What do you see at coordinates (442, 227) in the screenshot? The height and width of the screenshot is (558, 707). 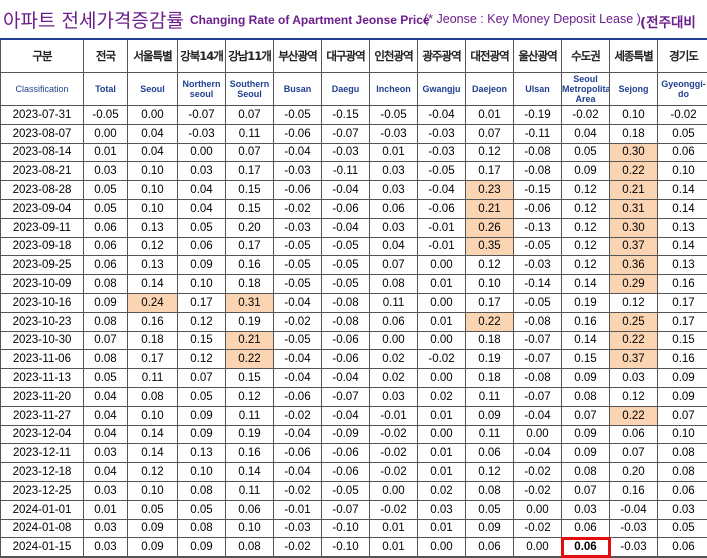 I see `table-cell: -0.01` at bounding box center [442, 227].